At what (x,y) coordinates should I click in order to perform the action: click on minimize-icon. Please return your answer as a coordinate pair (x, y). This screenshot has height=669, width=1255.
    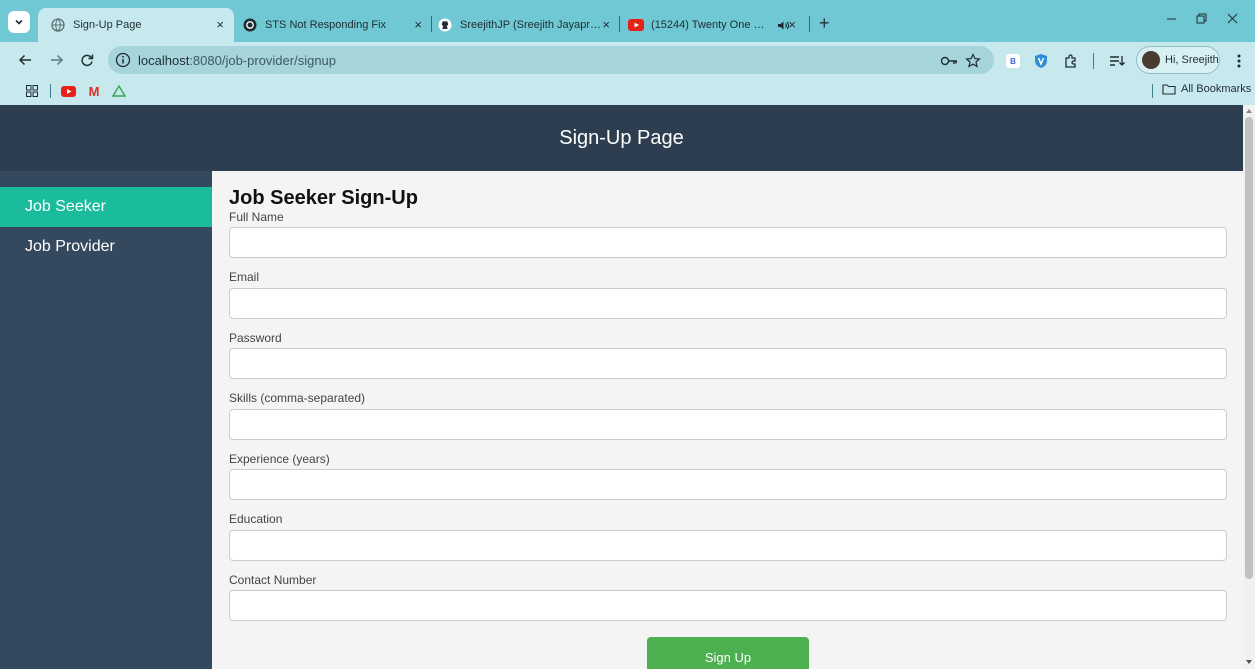
    Looking at the image, I should click on (1171, 19).